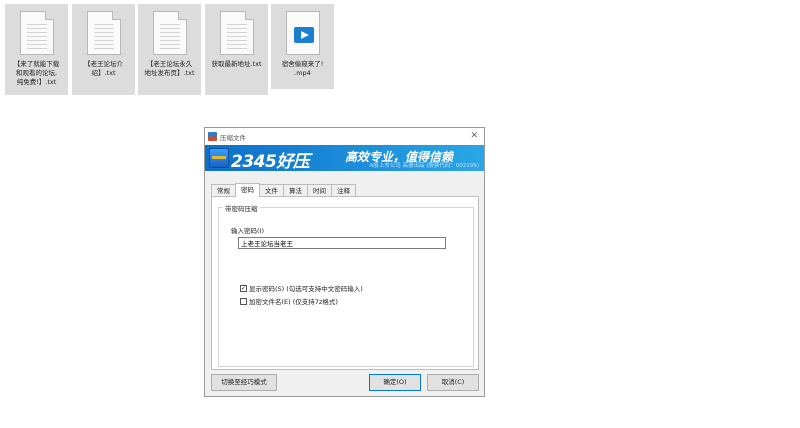 The width and height of the screenshot is (800, 428). I want to click on brand-subtitle: A股上市公司 高德出品 (股票代码：002195), so click(424, 166).